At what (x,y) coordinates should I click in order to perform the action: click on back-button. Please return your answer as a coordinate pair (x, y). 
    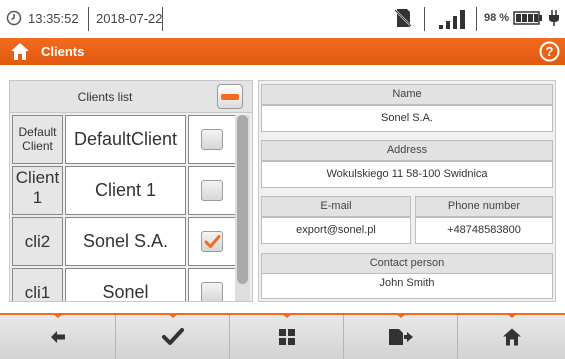
    Looking at the image, I should click on (58, 336).